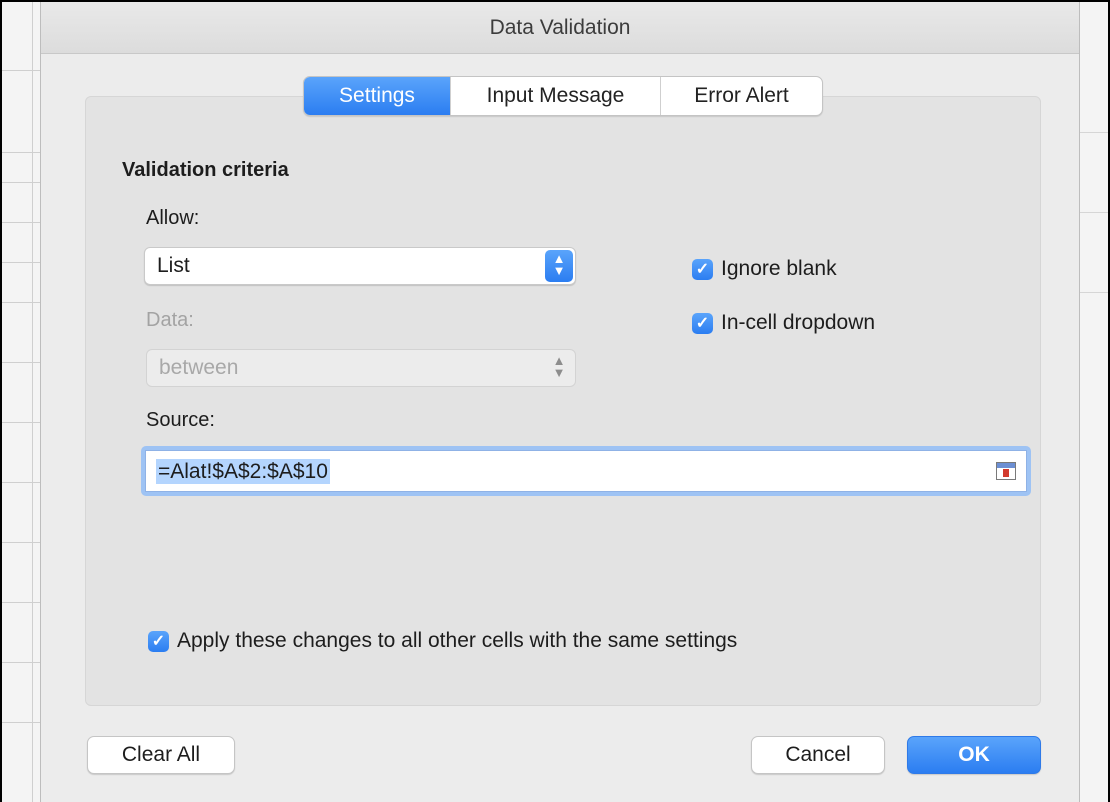 Image resolution: width=1110 pixels, height=802 pixels. I want to click on ok-button: OK, so click(974, 755).